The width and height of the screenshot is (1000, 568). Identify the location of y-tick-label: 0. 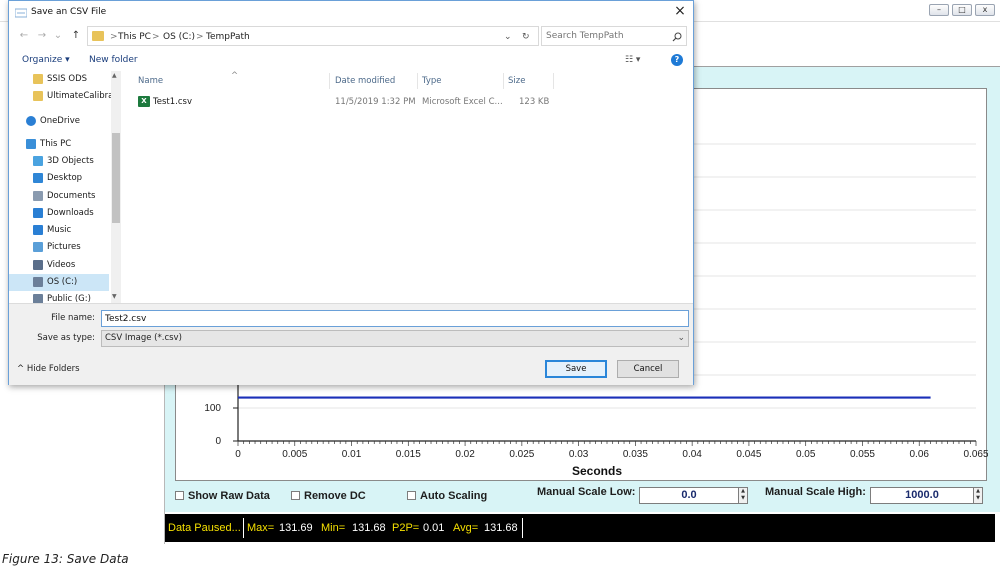
(218, 441).